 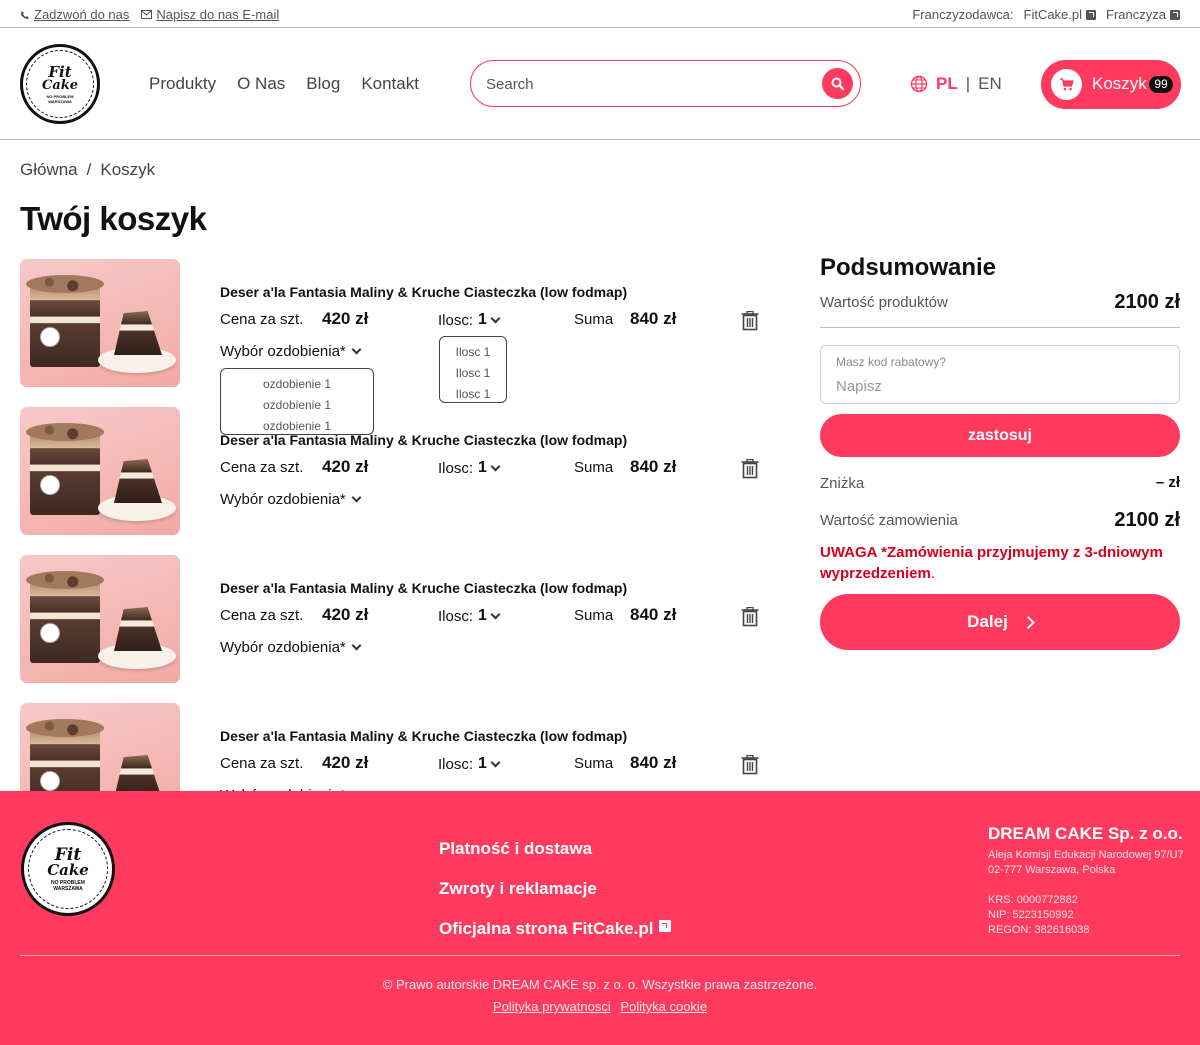 What do you see at coordinates (651, 84) in the screenshot?
I see `search-input` at bounding box center [651, 84].